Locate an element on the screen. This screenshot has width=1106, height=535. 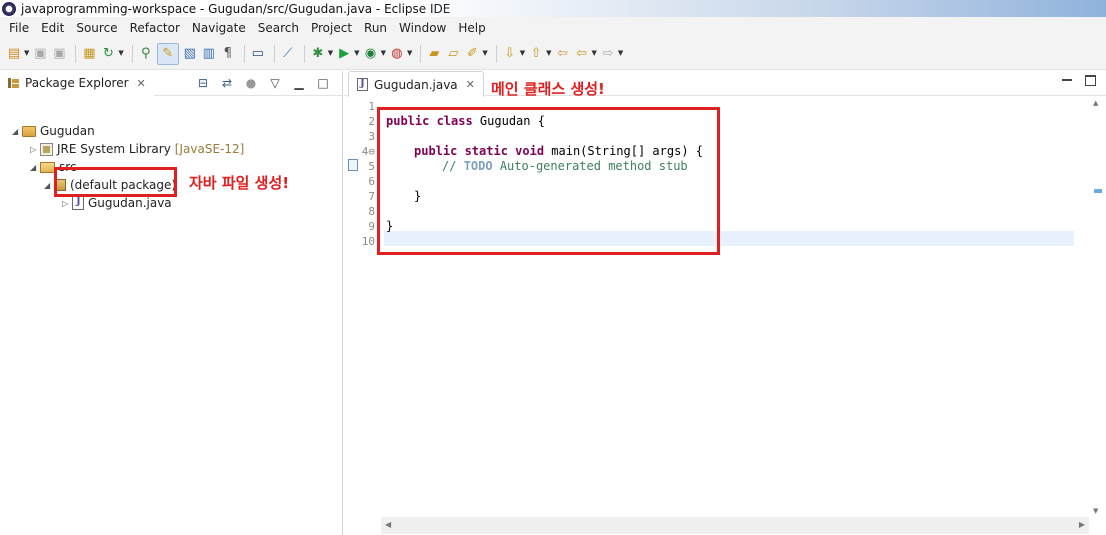
debug-button: ✱ ▼ is located at coordinates (321, 54).